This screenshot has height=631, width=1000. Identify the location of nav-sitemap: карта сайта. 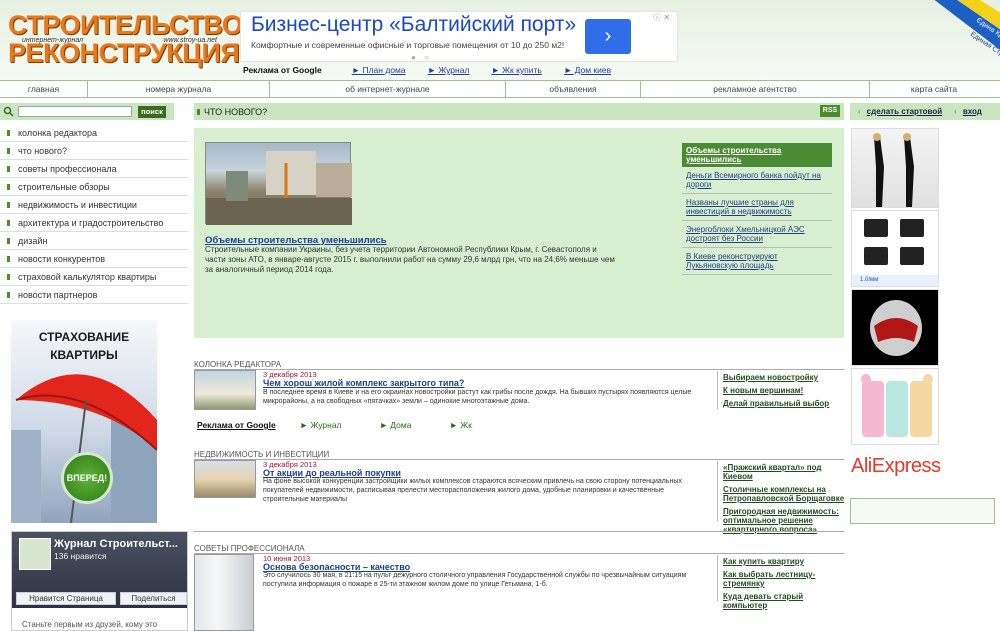
(934, 89).